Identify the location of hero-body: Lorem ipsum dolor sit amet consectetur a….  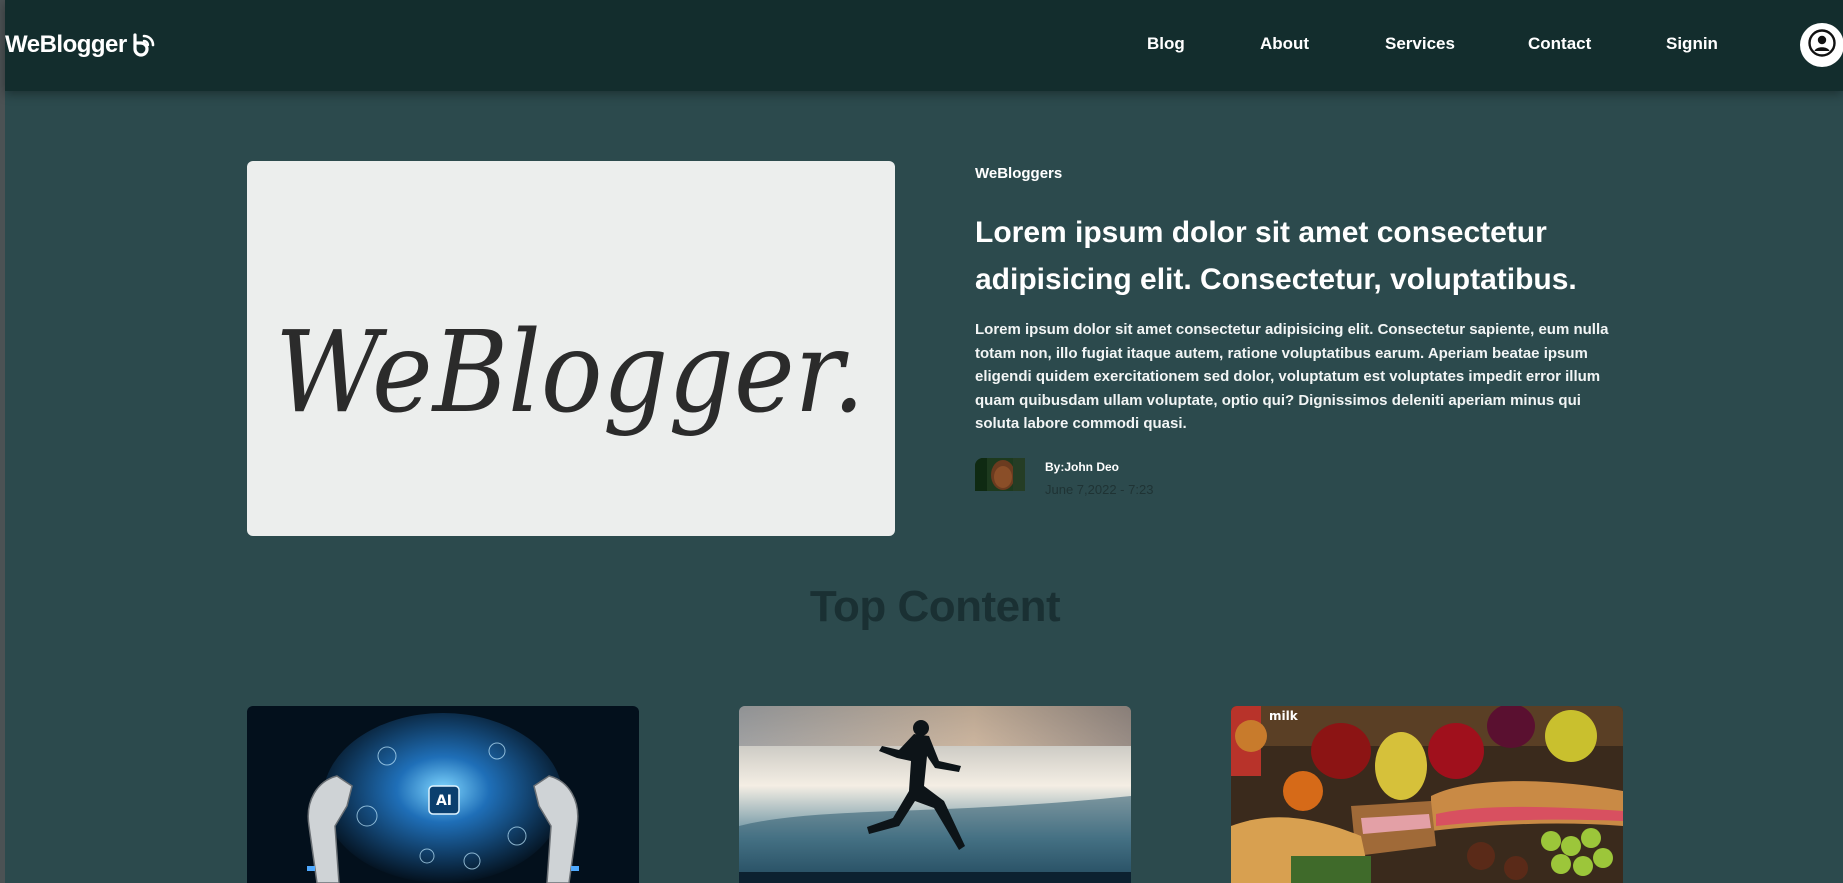
(1292, 376).